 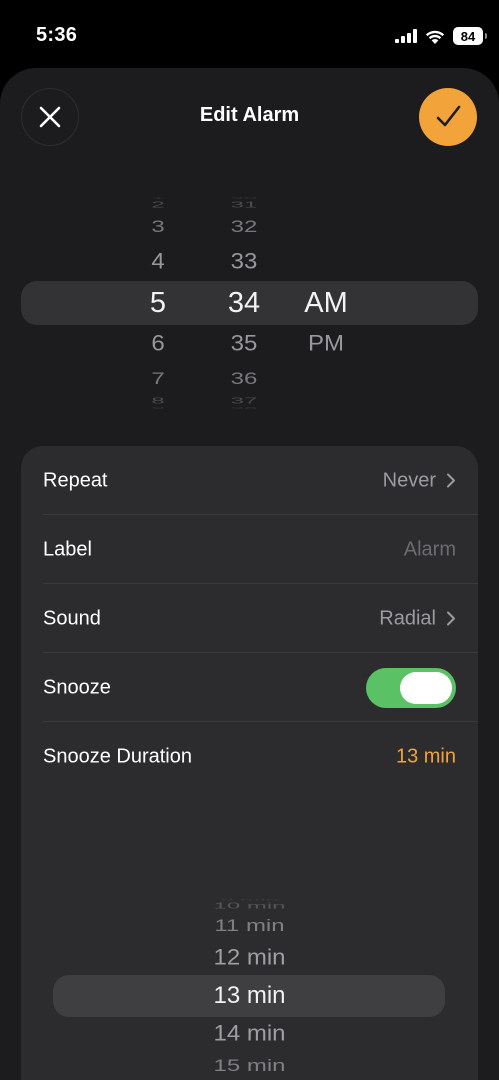 I want to click on status-time: 5:36, so click(x=57, y=35).